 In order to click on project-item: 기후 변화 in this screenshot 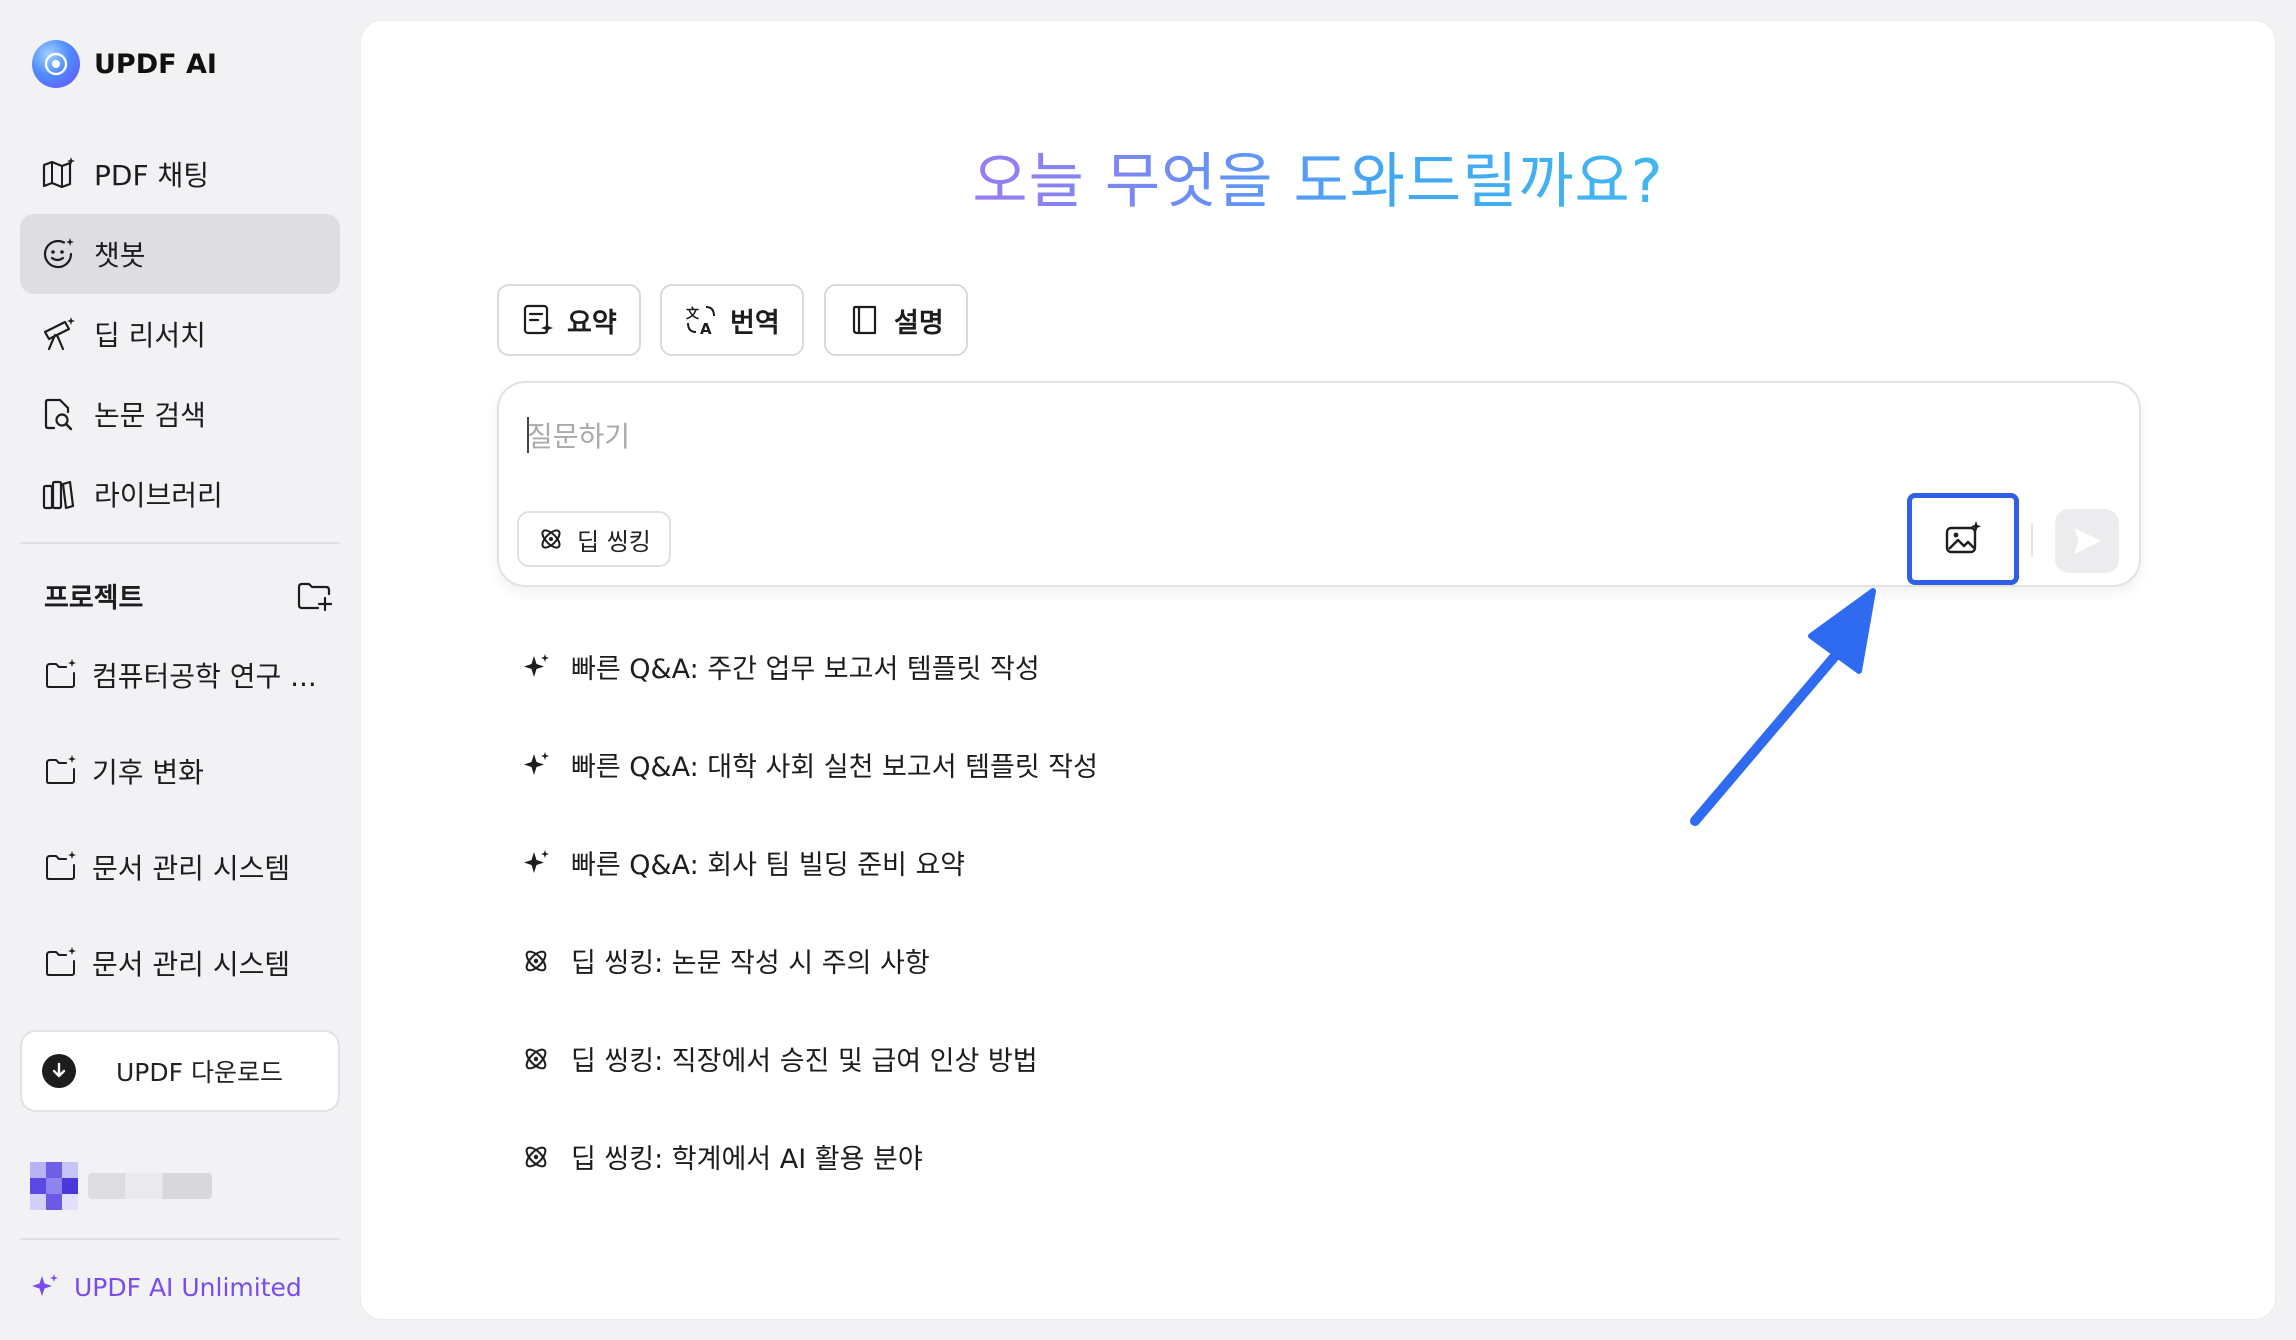, I will do `click(194, 771)`.